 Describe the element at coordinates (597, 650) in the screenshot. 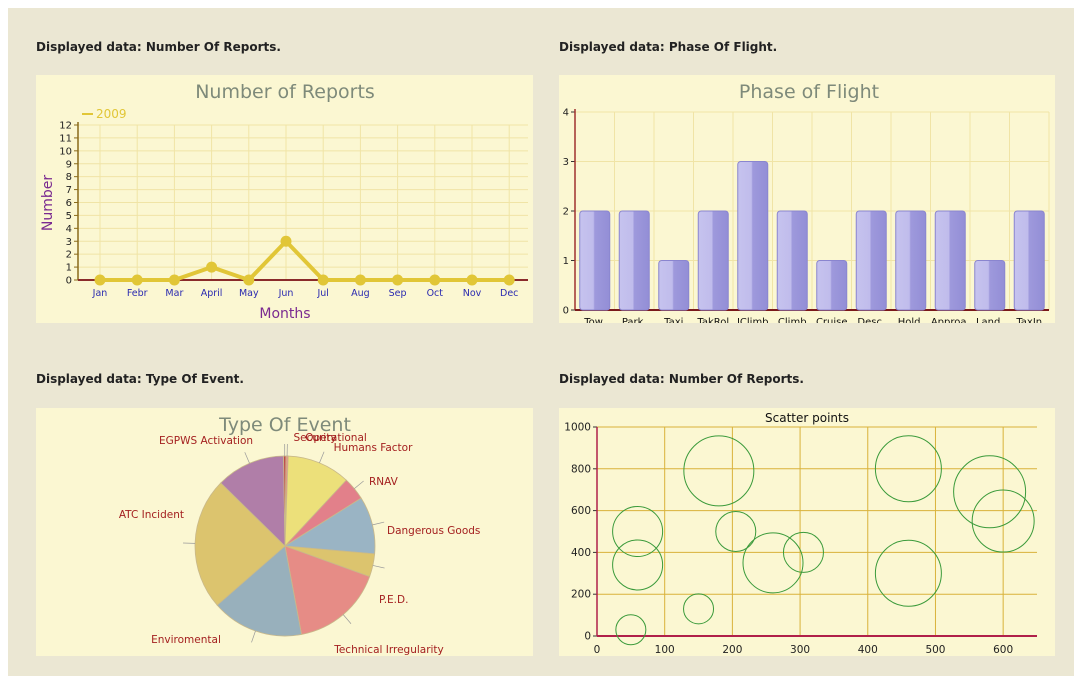

I see `x-tick-label: 0` at that location.